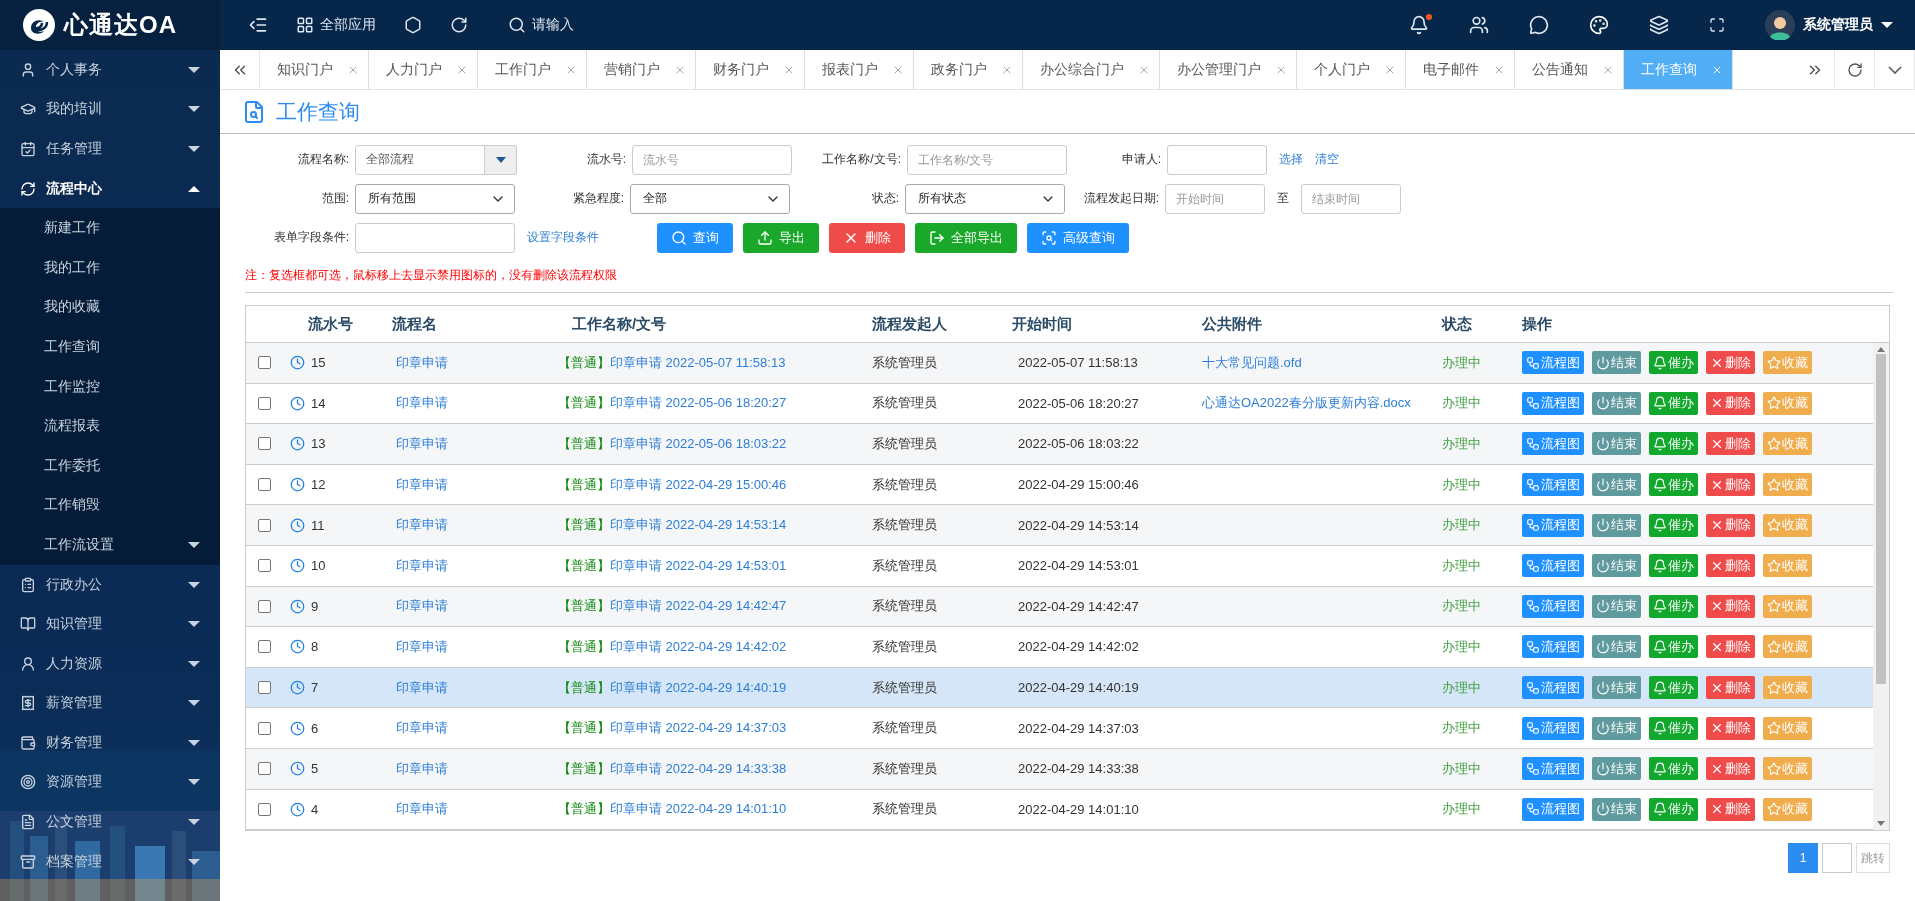  What do you see at coordinates (1059, 444) in the screenshot?
I see `table-row: 13 印章申请 【普通】印章申请 2022-05-06 18:03:22 系统管理员 2022-05-06 18:03:22 办理中 流程图 结束 催办 删除 收藏` at bounding box center [1059, 444].